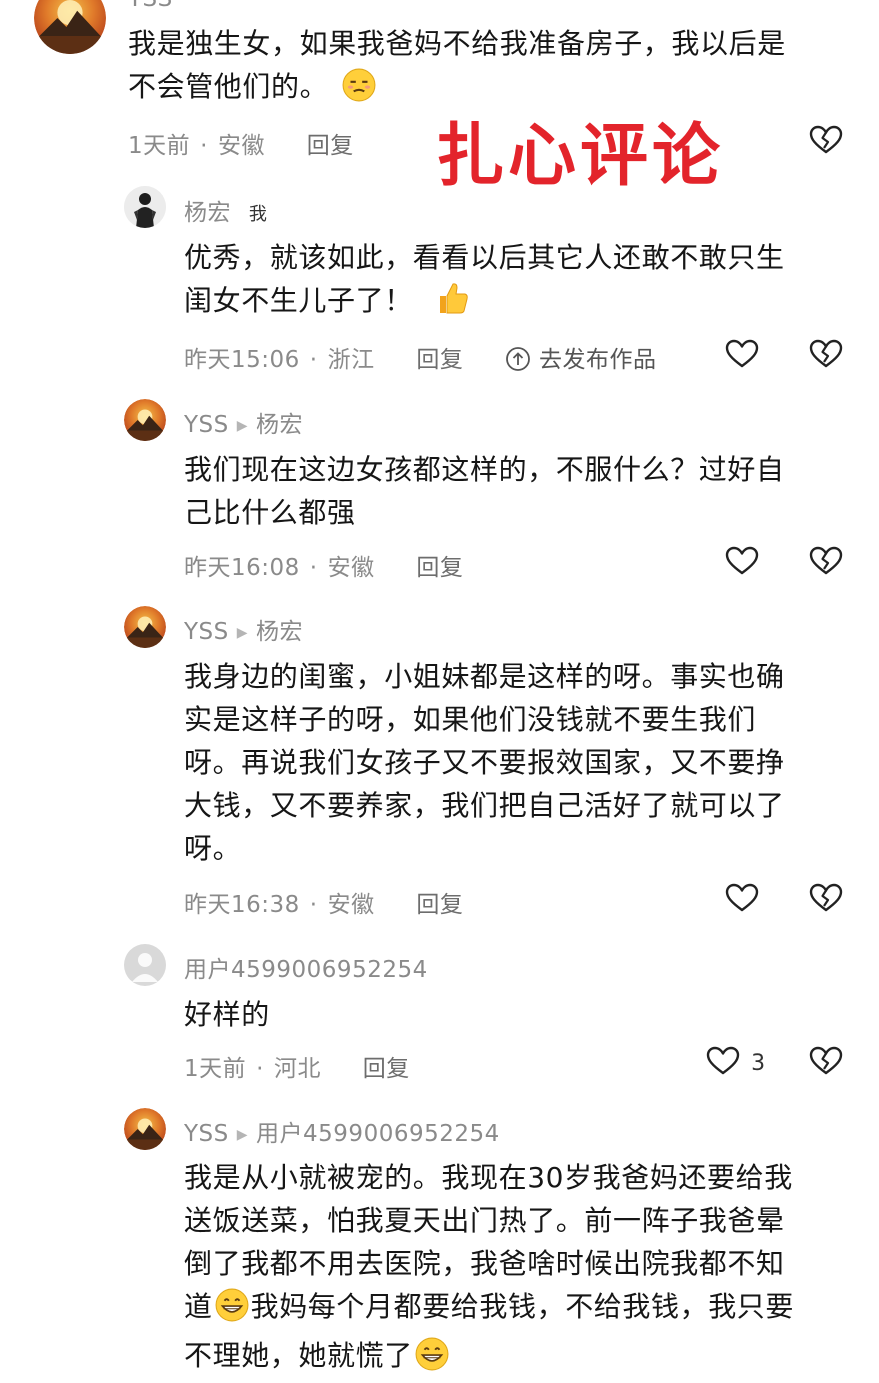  I want to click on publish-work-label: 去发布作品, so click(598, 360).